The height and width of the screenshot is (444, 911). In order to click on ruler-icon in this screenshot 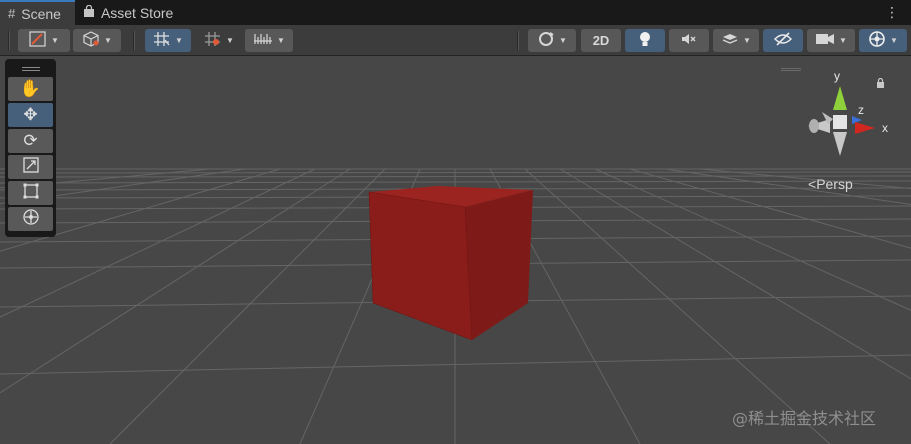, I will do `click(263, 40)`.